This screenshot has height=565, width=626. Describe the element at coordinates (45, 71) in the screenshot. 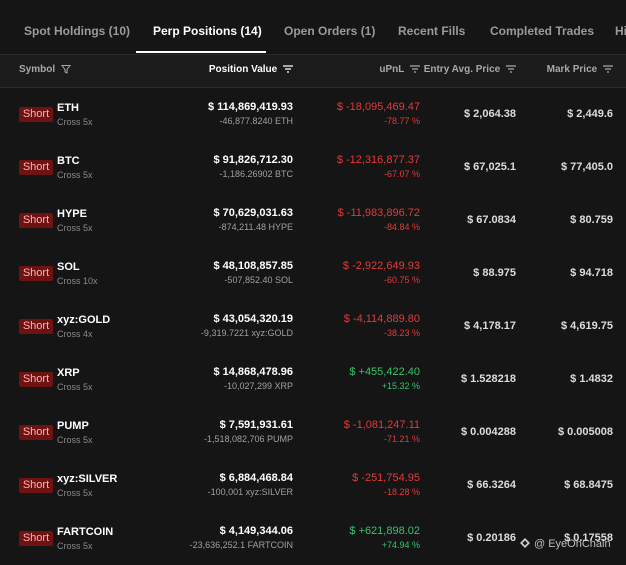

I see `column-header-symbol: Symbol` at that location.